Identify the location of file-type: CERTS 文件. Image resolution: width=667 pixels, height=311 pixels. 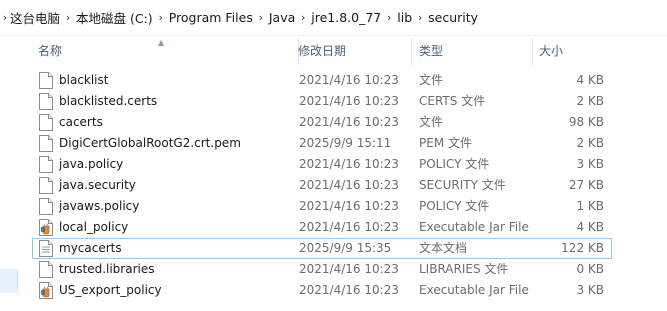
(452, 101).